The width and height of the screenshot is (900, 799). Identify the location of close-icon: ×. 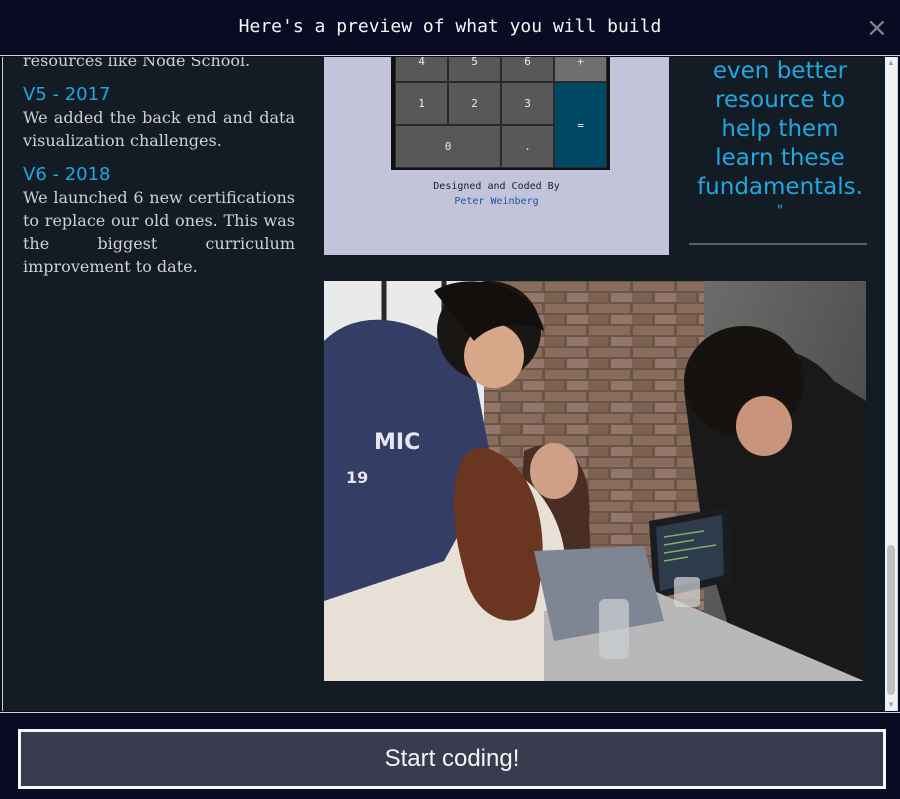
(877, 28).